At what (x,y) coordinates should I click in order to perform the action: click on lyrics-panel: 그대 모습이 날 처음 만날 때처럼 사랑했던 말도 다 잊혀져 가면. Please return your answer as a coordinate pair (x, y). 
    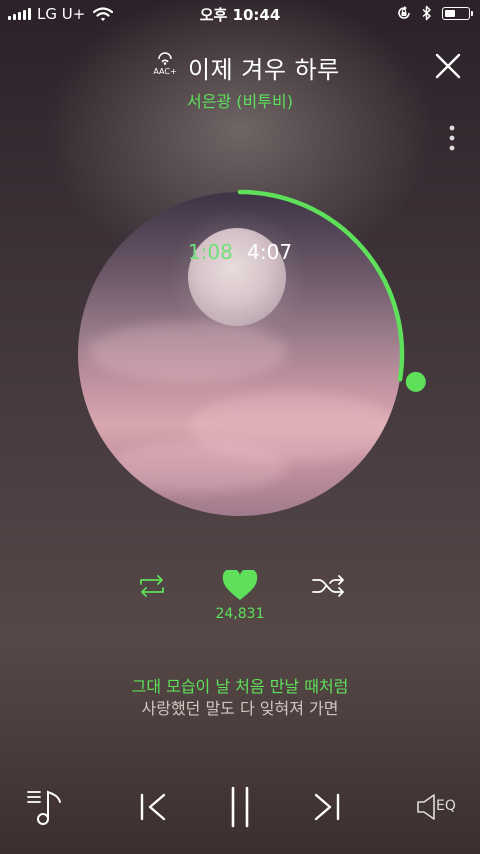
    Looking at the image, I should click on (240, 698).